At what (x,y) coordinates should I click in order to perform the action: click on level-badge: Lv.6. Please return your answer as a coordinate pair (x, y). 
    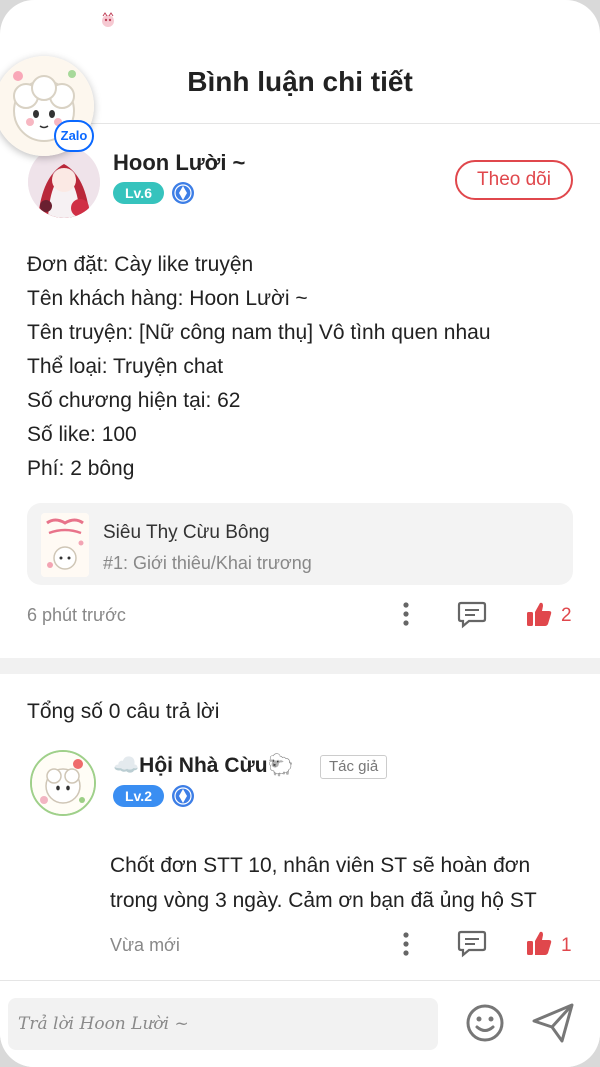
    Looking at the image, I should click on (138, 193).